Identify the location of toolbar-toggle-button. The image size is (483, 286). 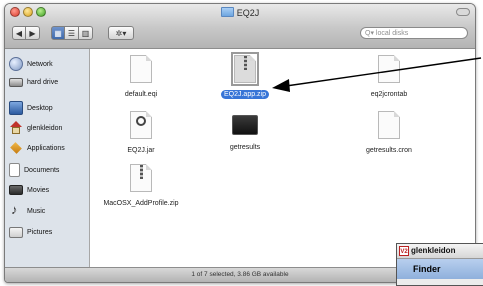
(463, 12).